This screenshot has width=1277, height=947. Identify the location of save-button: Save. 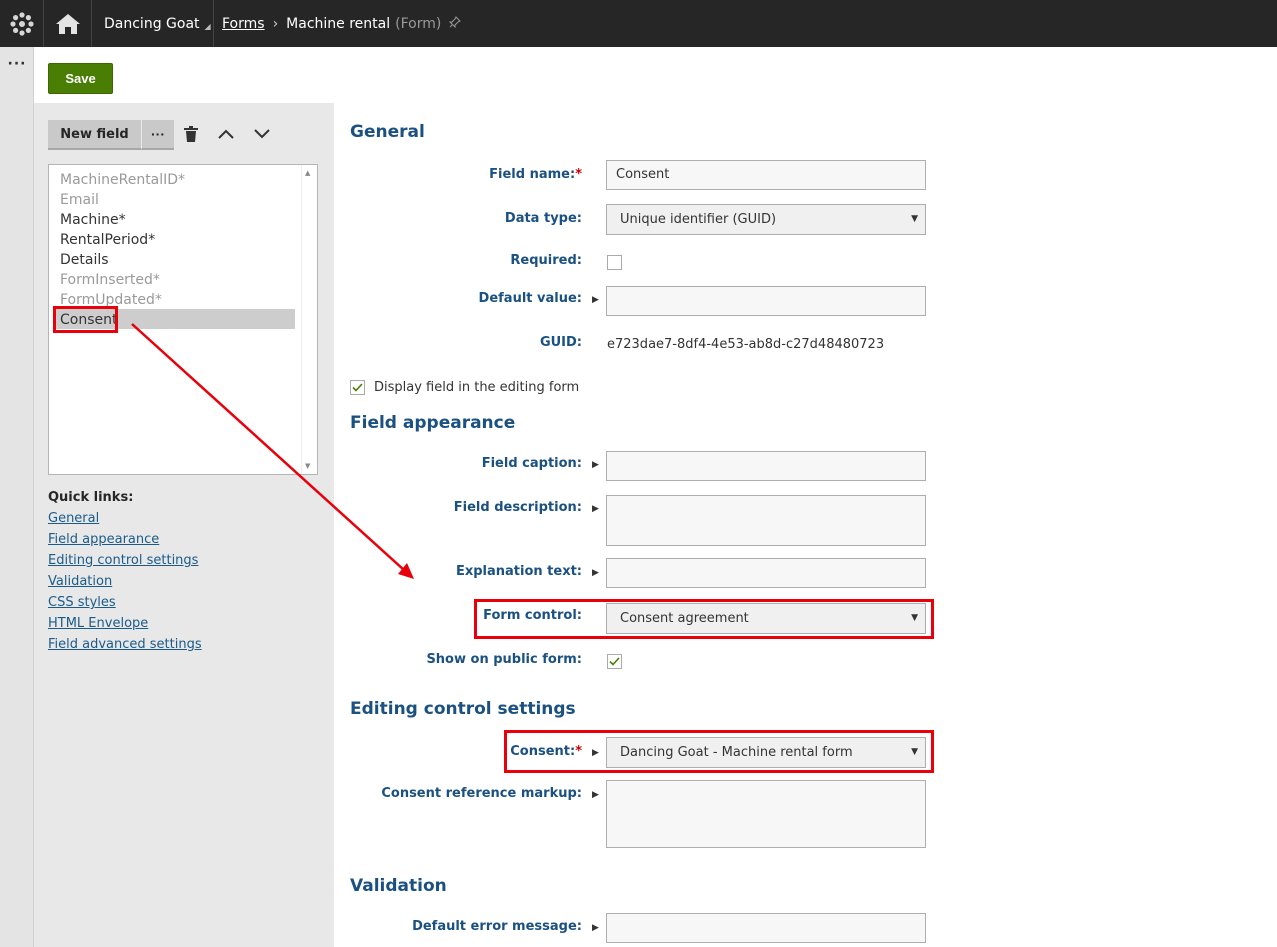
(80, 78).